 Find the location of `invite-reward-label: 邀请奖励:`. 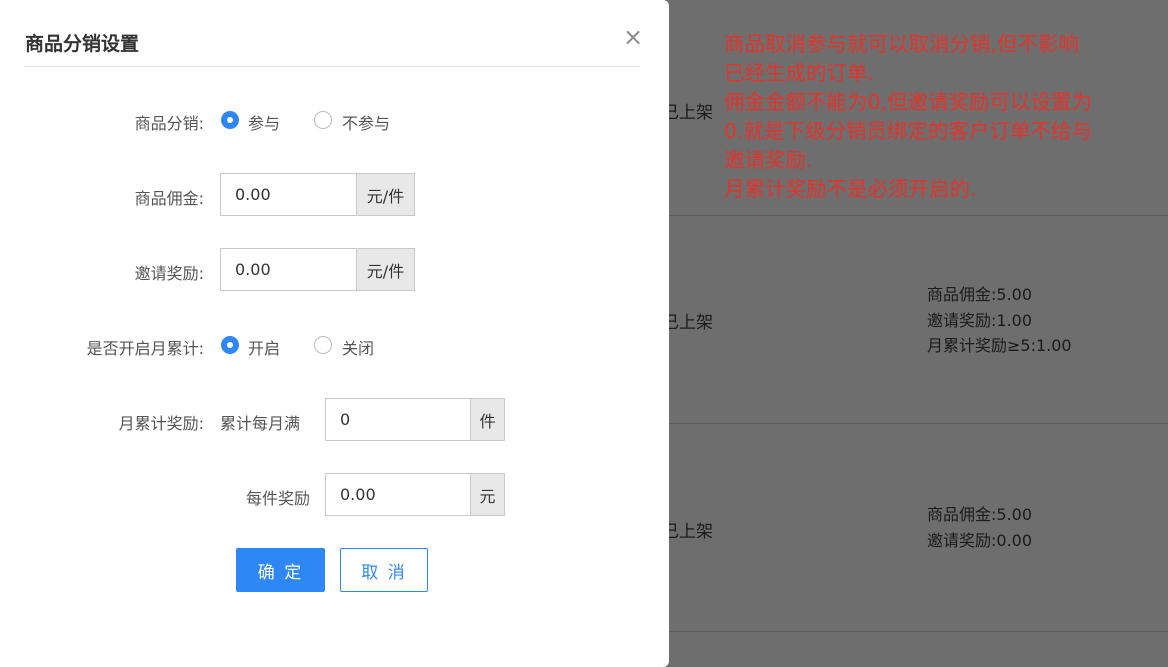

invite-reward-label: 邀请奖励: is located at coordinates (169, 273).